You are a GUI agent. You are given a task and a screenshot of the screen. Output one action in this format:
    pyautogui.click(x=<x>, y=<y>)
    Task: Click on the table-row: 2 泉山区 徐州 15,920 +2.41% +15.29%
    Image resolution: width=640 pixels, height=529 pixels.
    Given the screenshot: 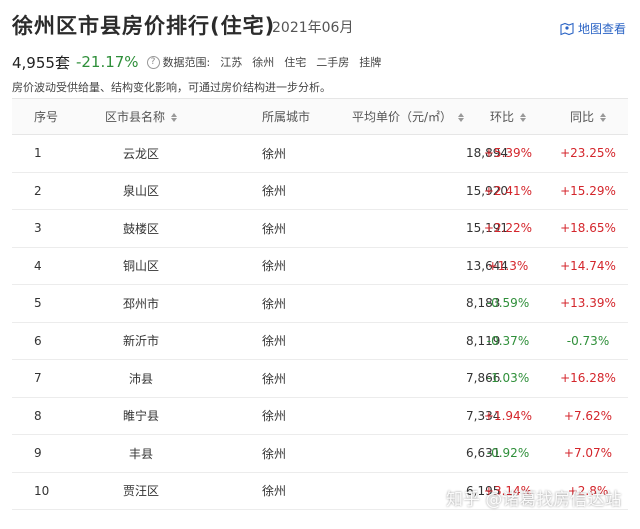 What is the action you would take?
    pyautogui.click(x=320, y=191)
    